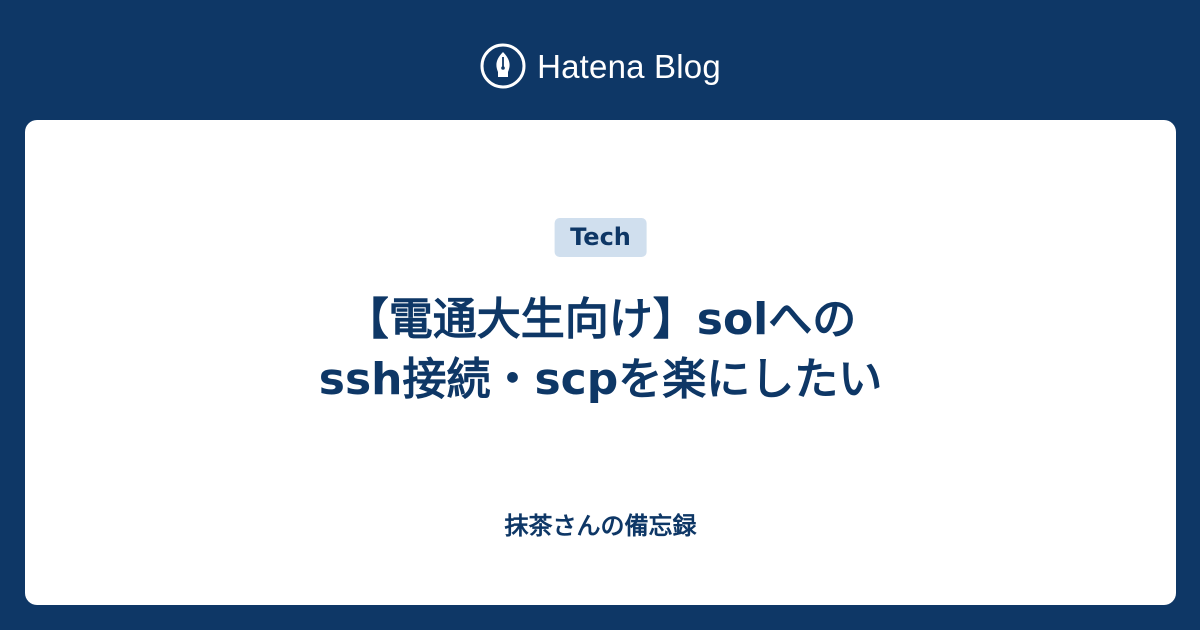  What do you see at coordinates (600, 526) in the screenshot?
I see `blog-name: 抹茶さんの備忘録` at bounding box center [600, 526].